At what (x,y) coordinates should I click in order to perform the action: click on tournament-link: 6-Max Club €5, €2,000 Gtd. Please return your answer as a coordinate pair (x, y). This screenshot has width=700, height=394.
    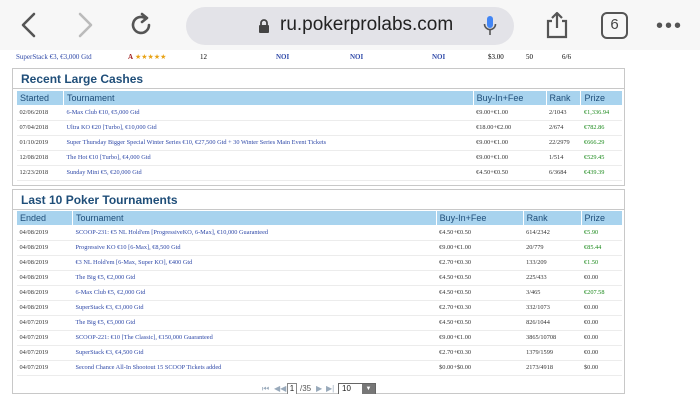
    Looking at the image, I should click on (254, 293).